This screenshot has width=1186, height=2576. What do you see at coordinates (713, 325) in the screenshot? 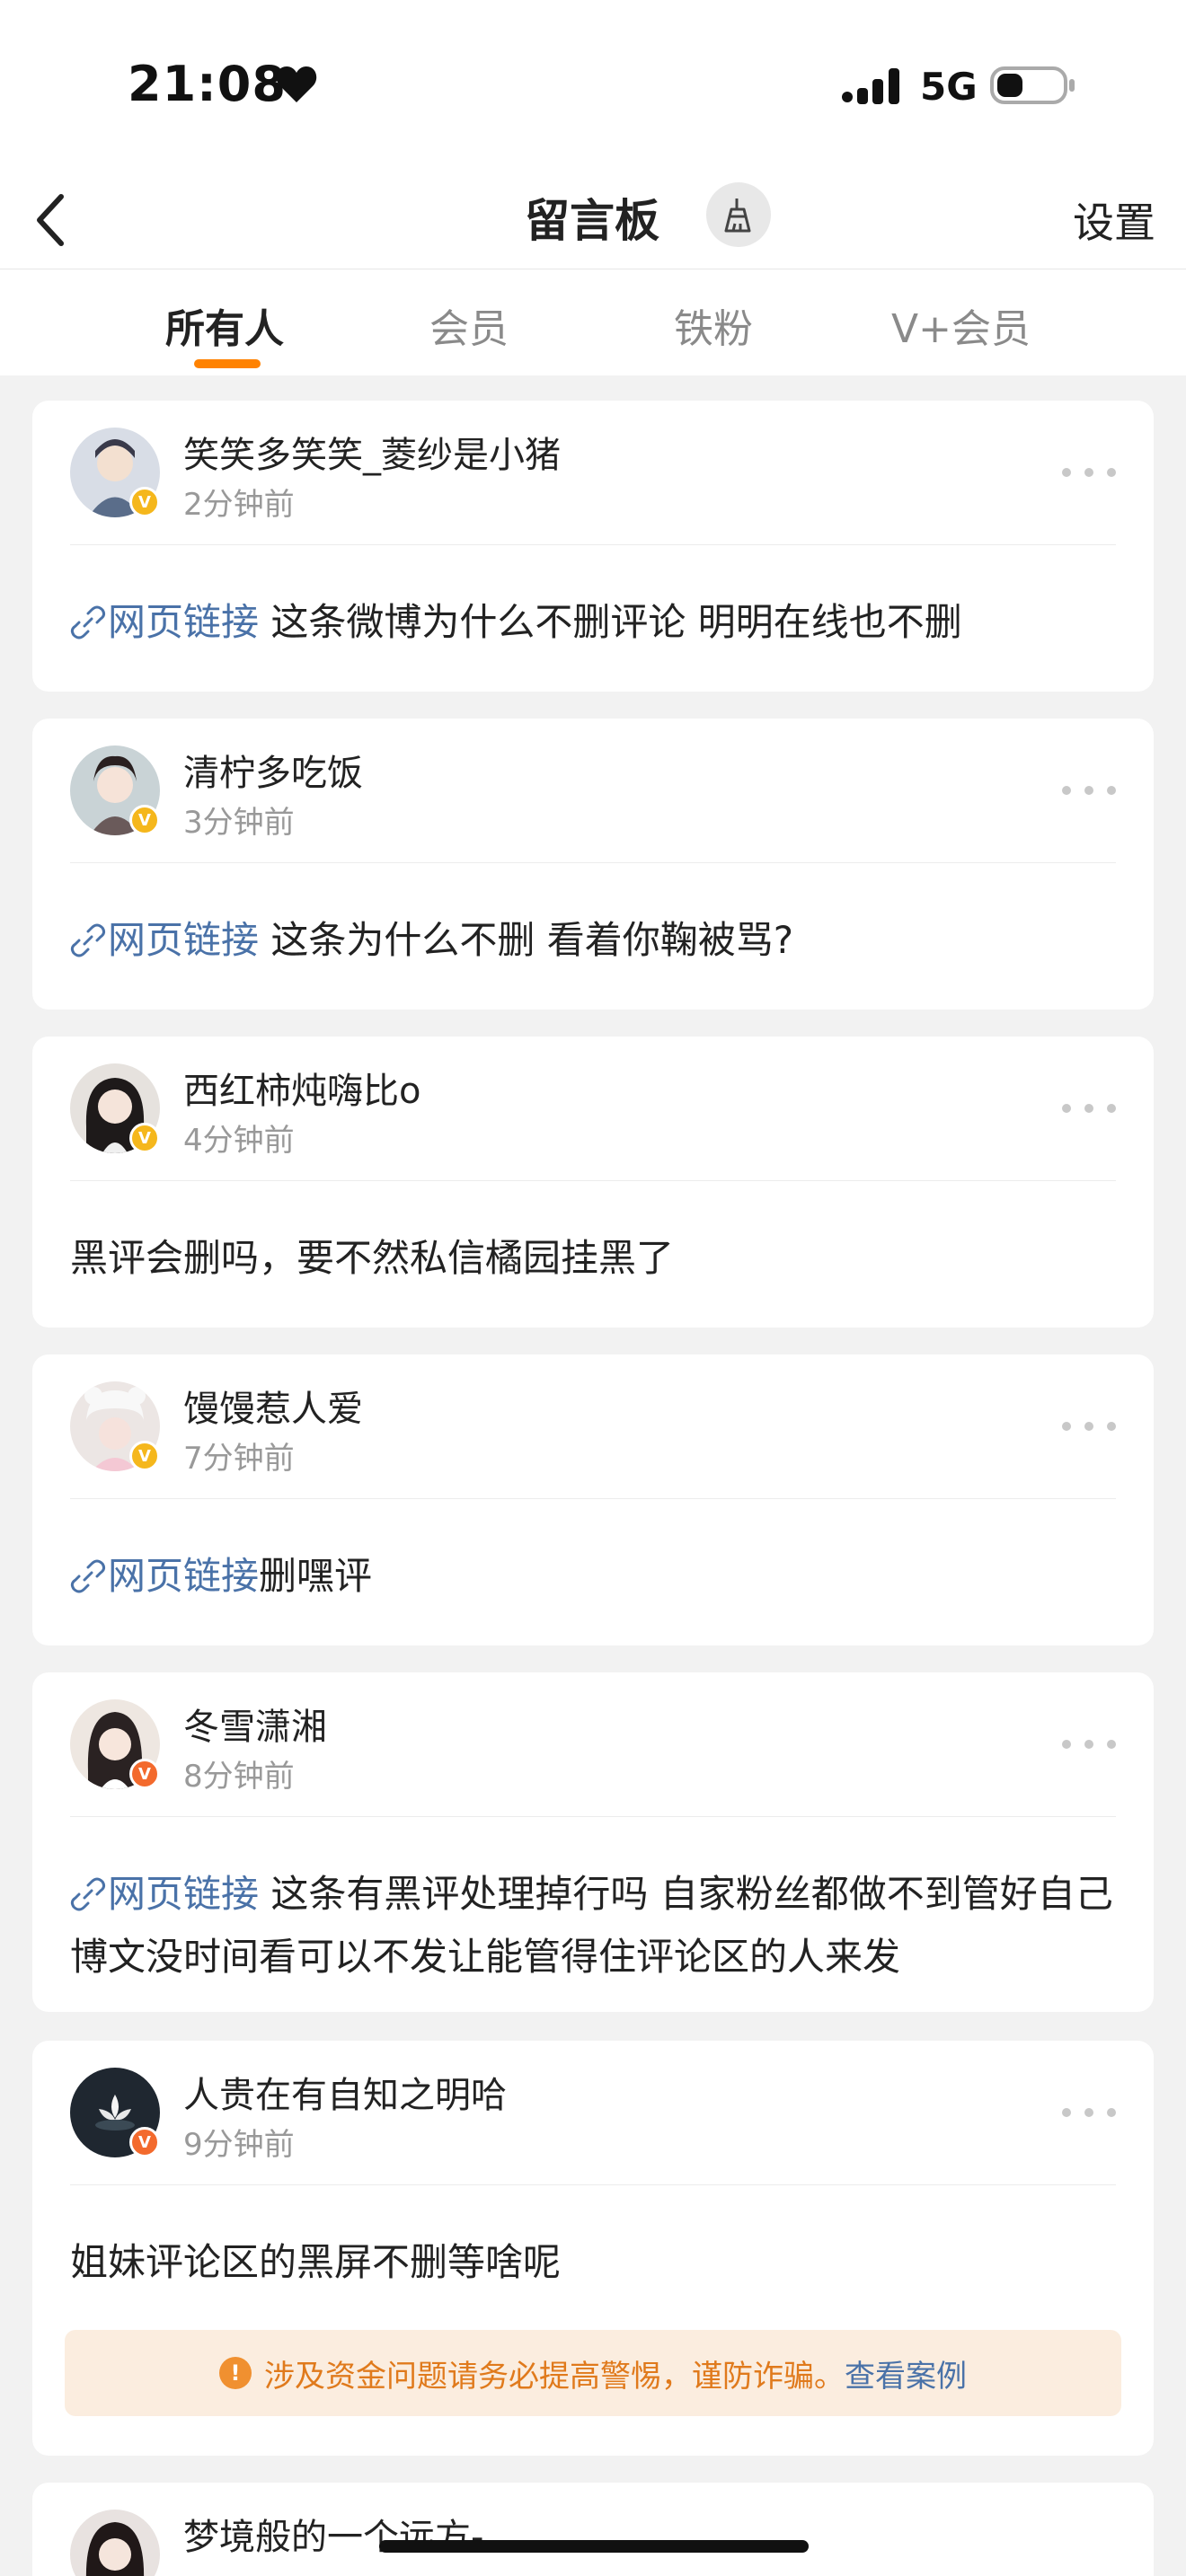
I see `tab-iron-fans: 铁粉` at bounding box center [713, 325].